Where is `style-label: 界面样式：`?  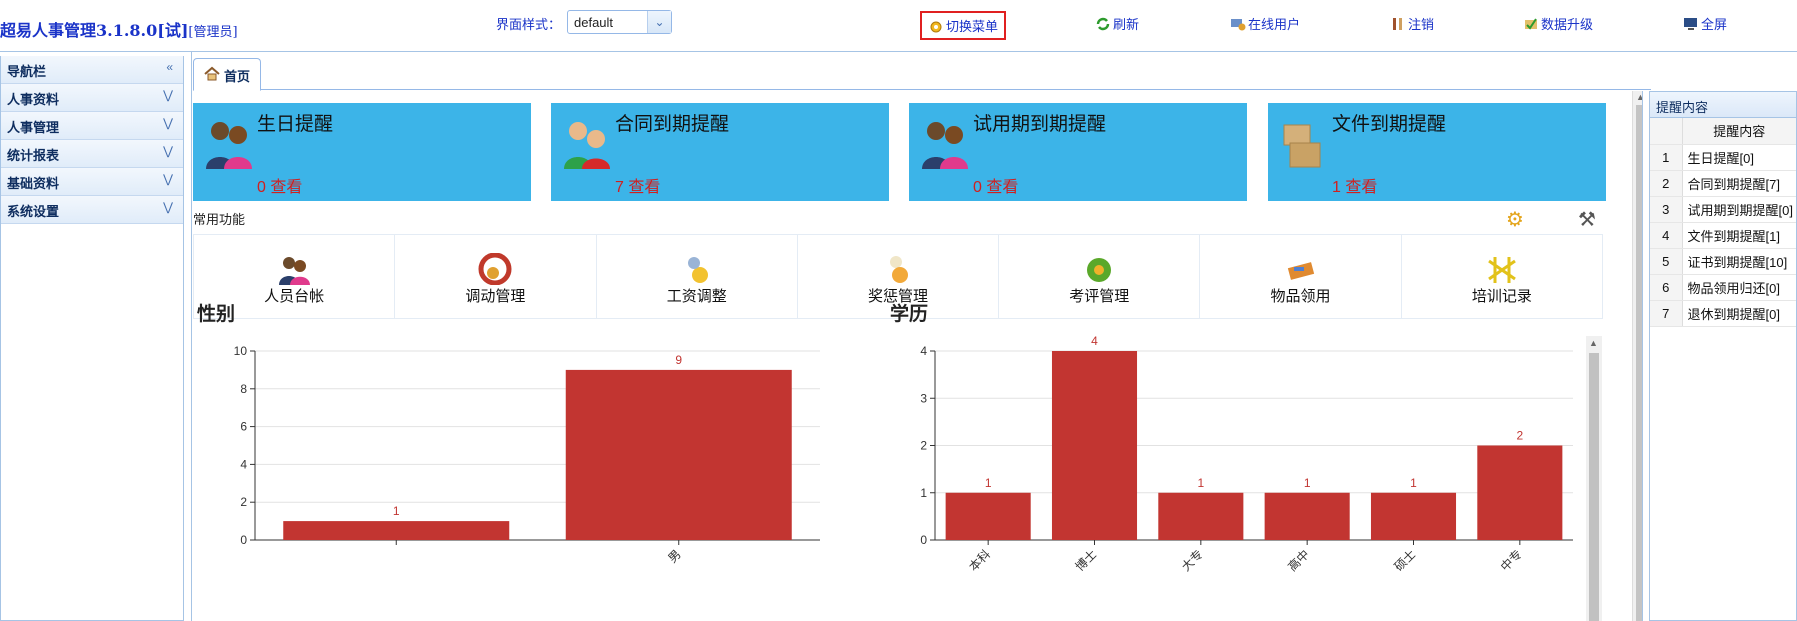
style-label: 界面样式： is located at coordinates (529, 24).